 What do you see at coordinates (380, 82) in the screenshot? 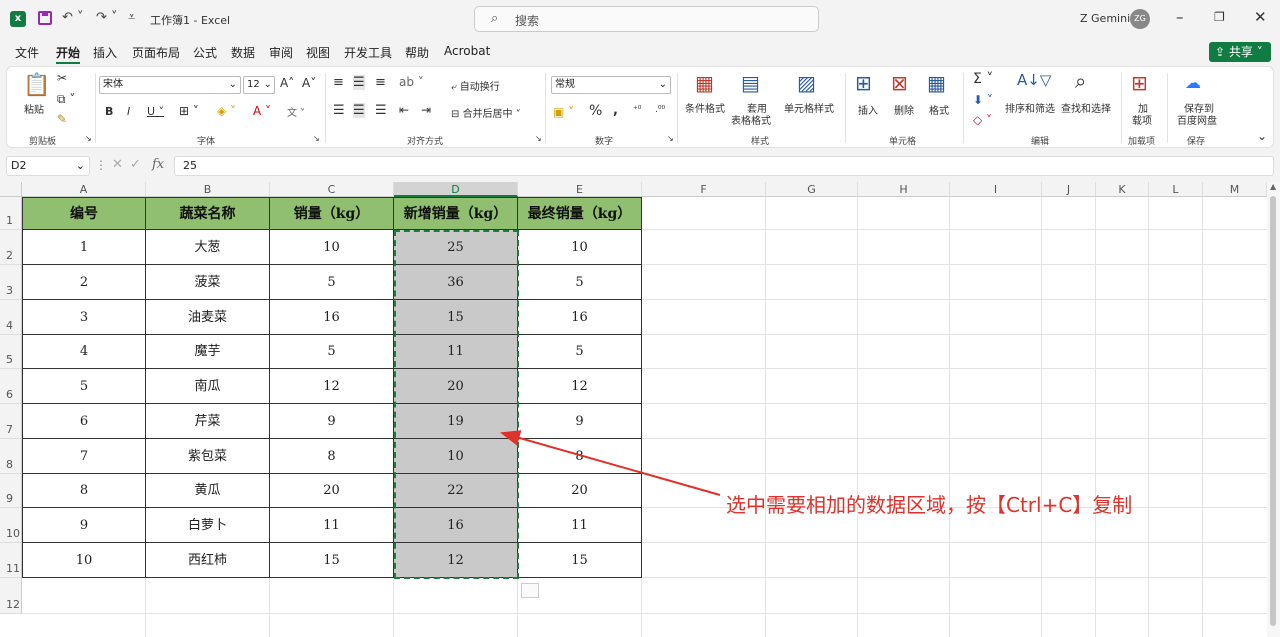
I see `align-bottom-icon: ≡` at bounding box center [380, 82].